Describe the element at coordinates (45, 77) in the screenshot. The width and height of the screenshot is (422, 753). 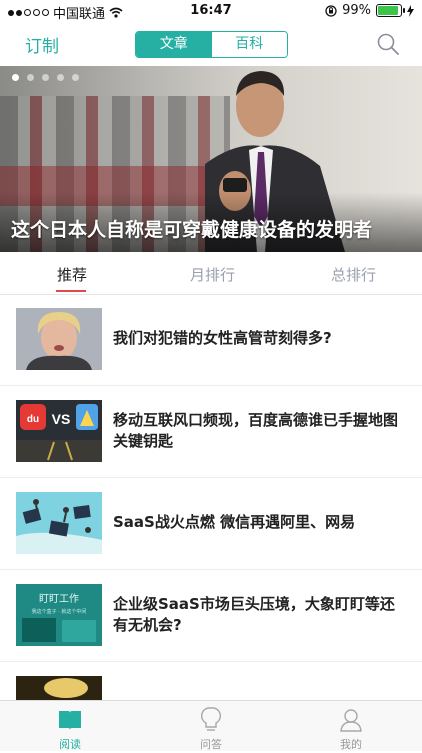
I see `carousel-page-indicator` at that location.